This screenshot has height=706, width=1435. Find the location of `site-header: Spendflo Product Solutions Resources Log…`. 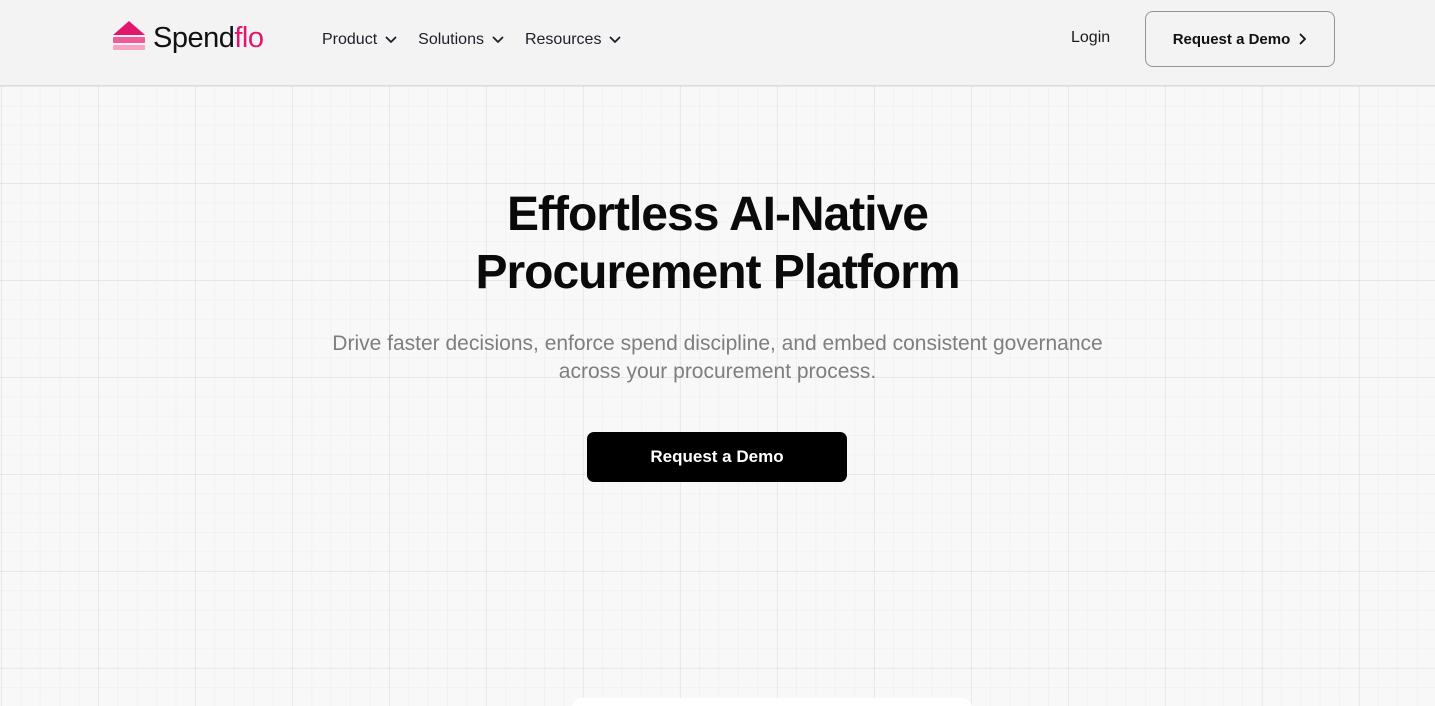

site-header: Spendflo Product Solutions Resources Log… is located at coordinates (717, 43).